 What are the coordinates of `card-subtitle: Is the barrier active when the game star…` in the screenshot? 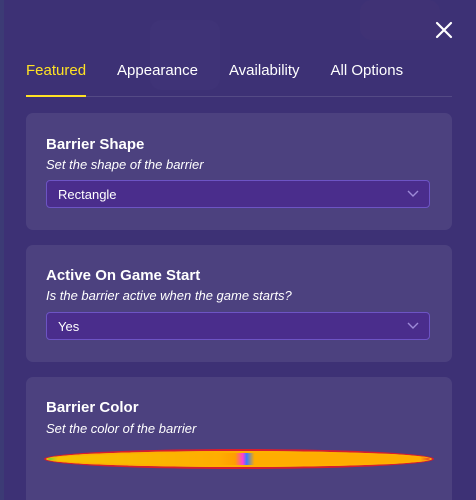 It's located at (169, 295).